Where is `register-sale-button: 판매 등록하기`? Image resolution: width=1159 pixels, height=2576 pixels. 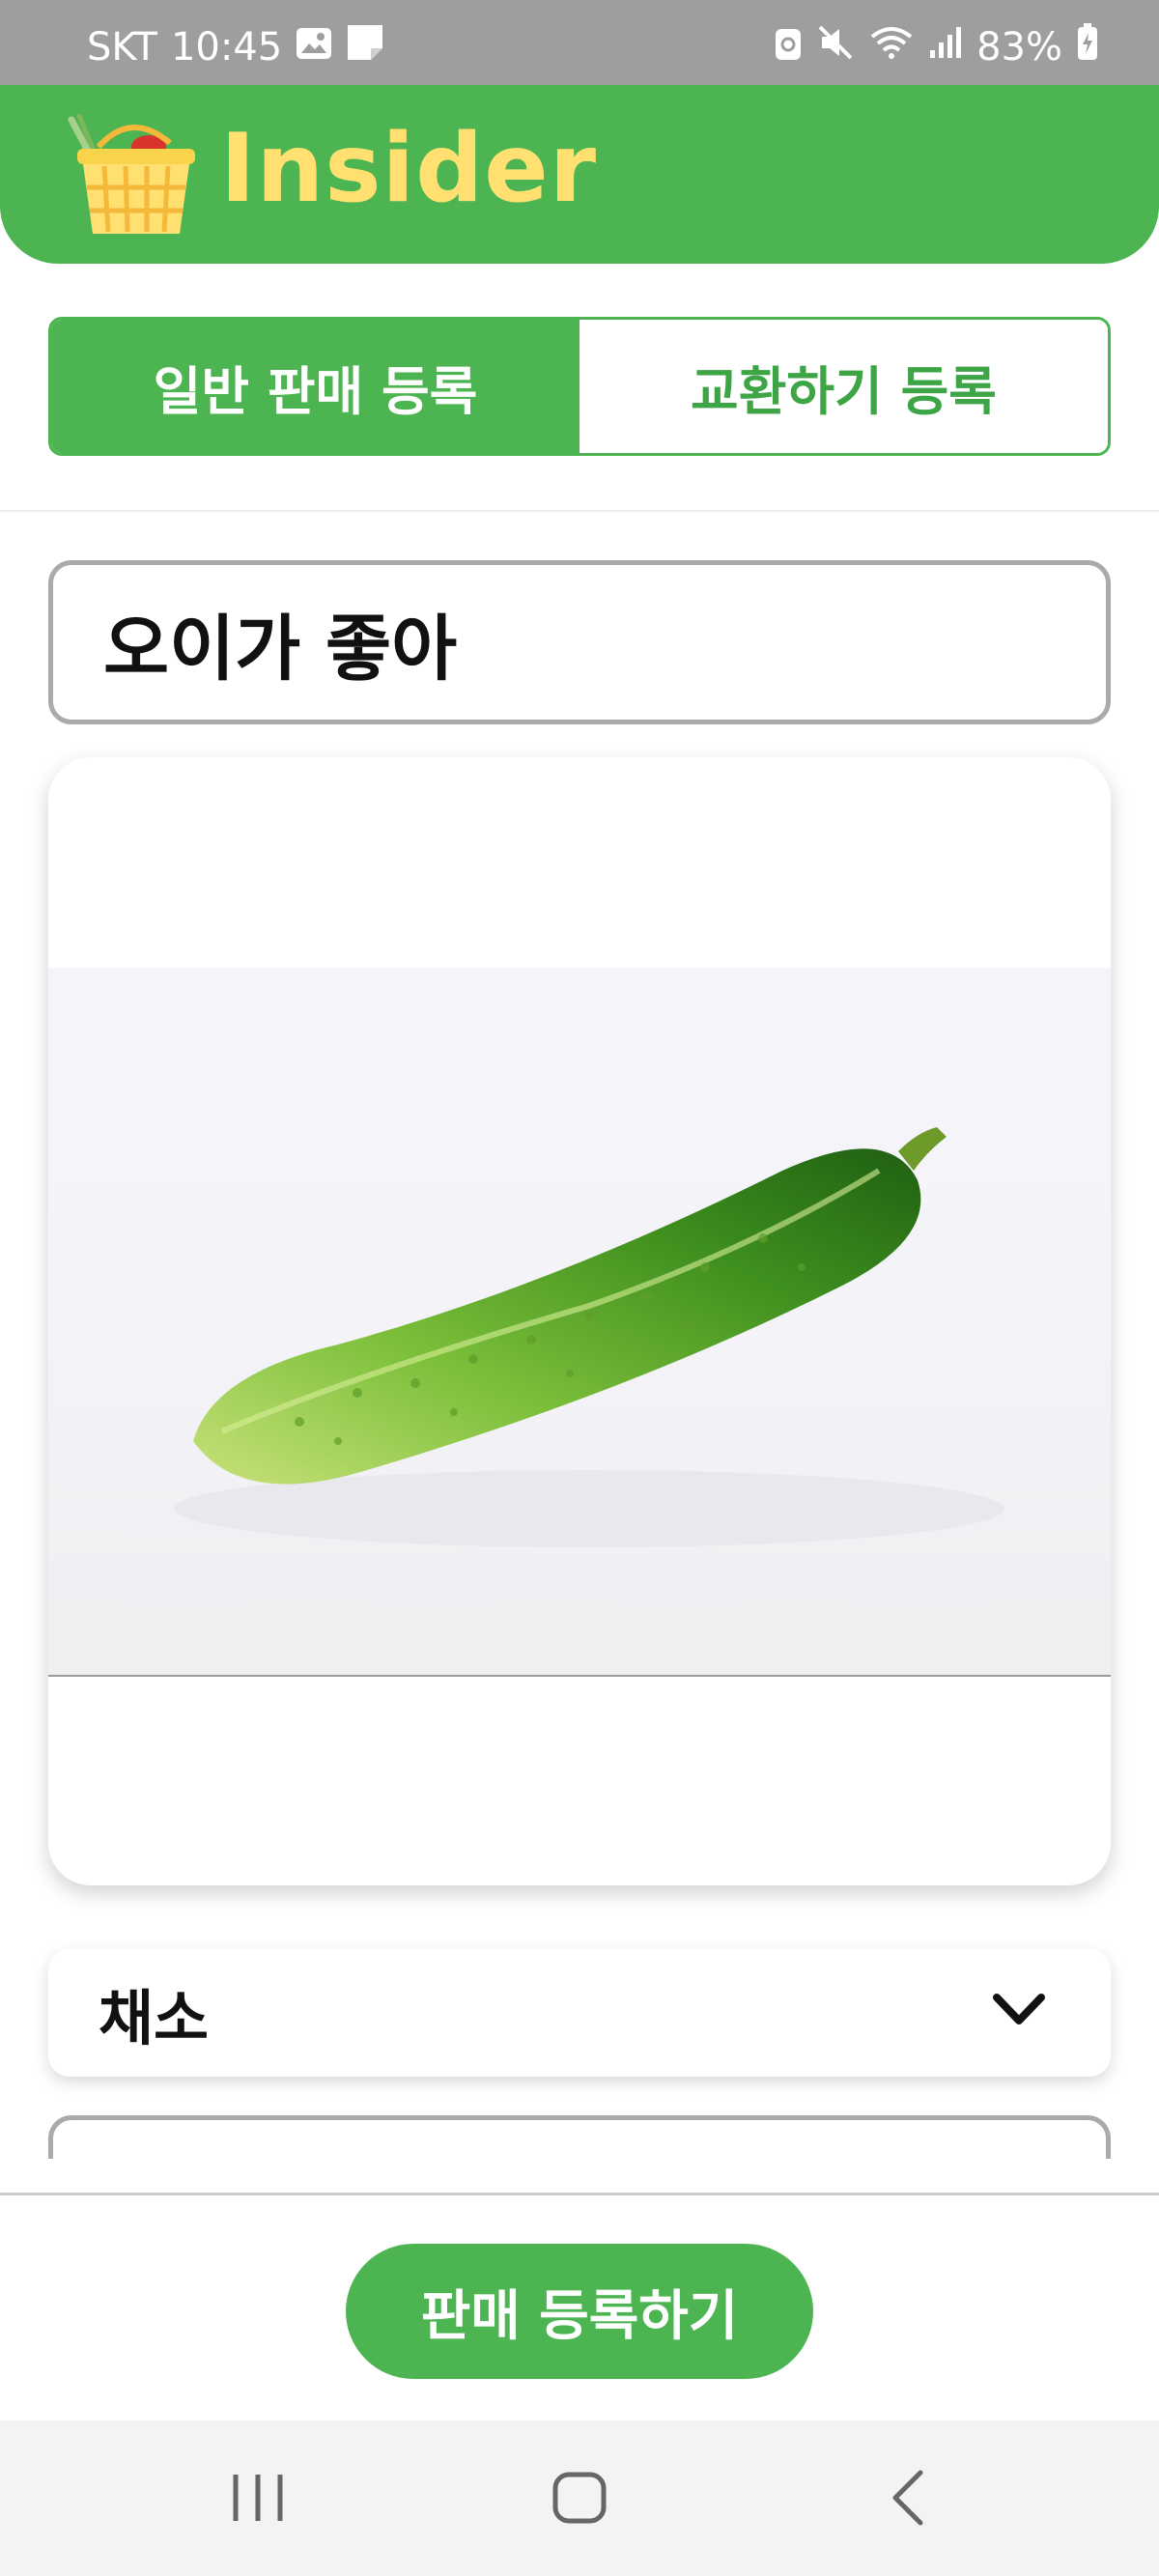
register-sale-button: 판매 등록하기 is located at coordinates (579, 2311).